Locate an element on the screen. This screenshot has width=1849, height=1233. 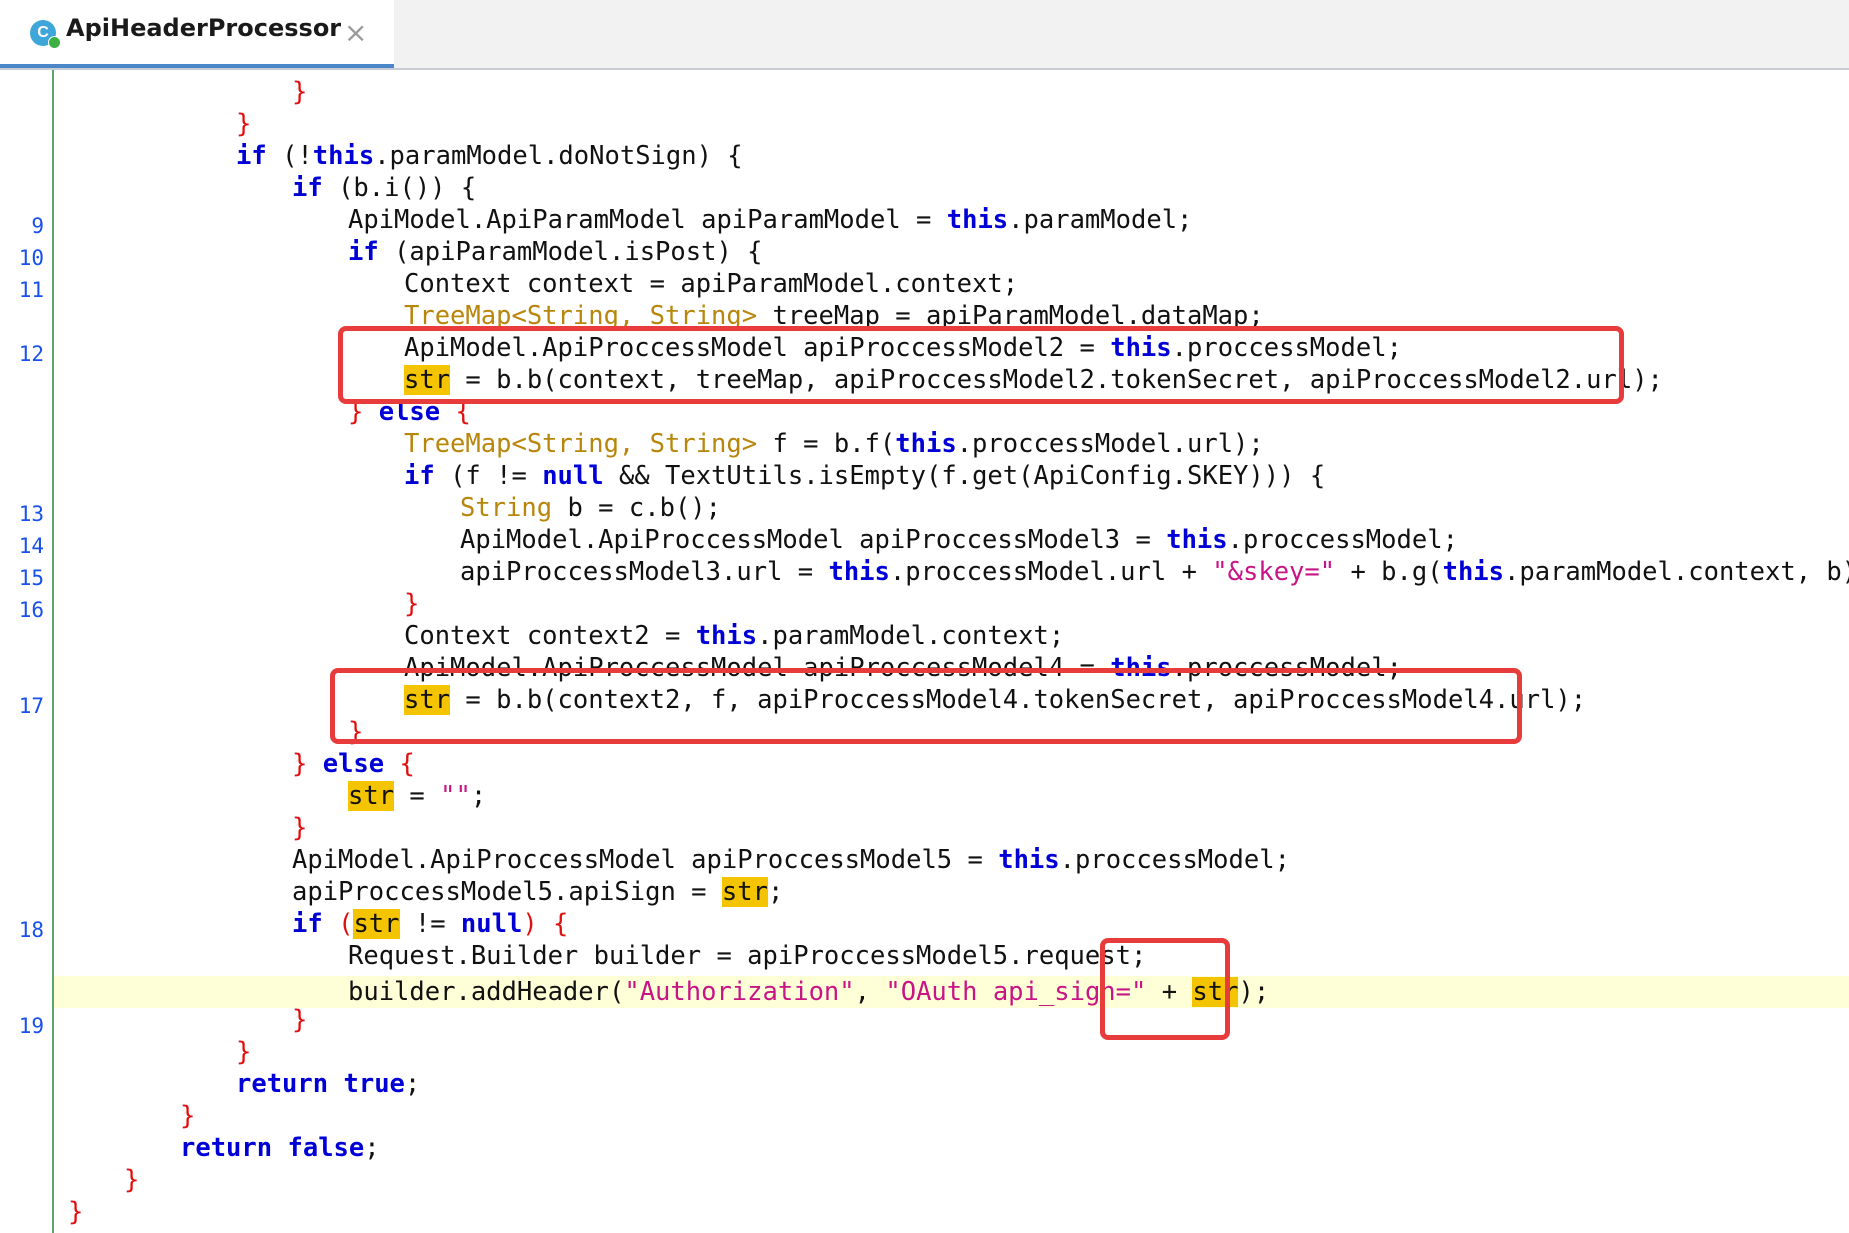
code-line: str = ""; is located at coordinates (417, 796).